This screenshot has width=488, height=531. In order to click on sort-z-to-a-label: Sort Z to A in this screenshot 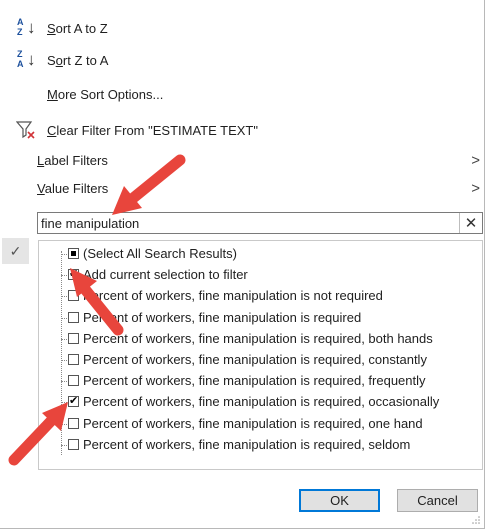, I will do `click(77, 60)`.